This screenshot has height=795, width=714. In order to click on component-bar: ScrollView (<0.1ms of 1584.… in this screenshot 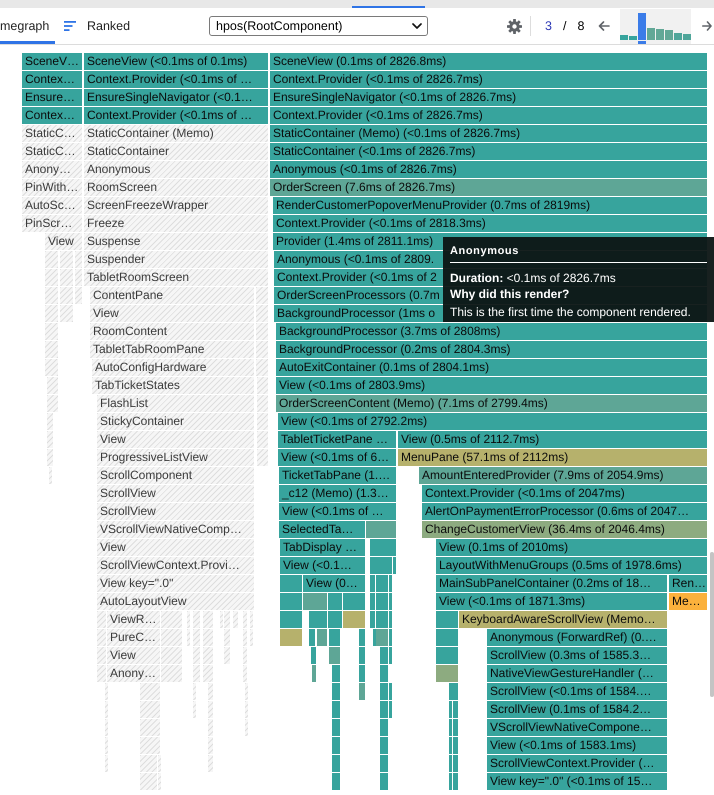, I will do `click(577, 691)`.